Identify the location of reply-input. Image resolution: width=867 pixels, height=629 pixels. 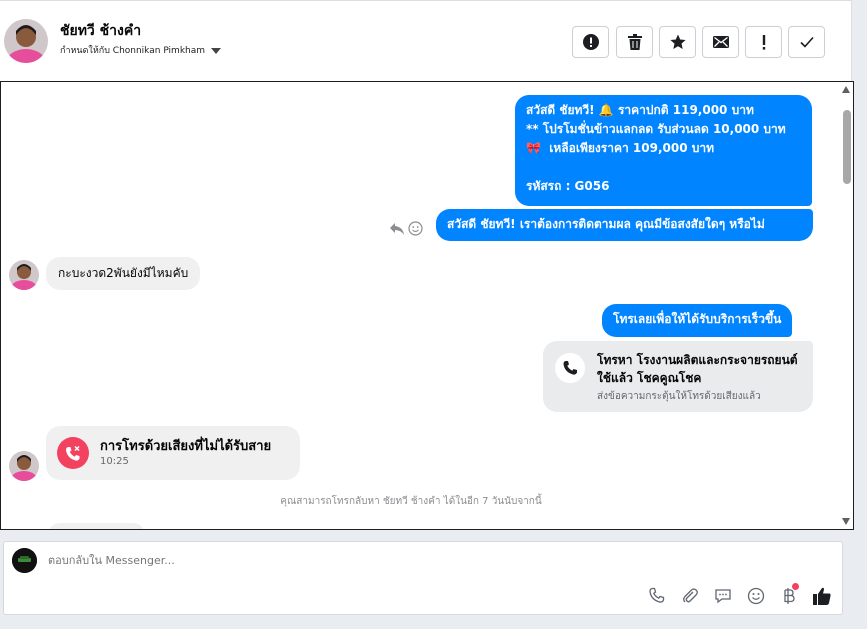
(348, 560).